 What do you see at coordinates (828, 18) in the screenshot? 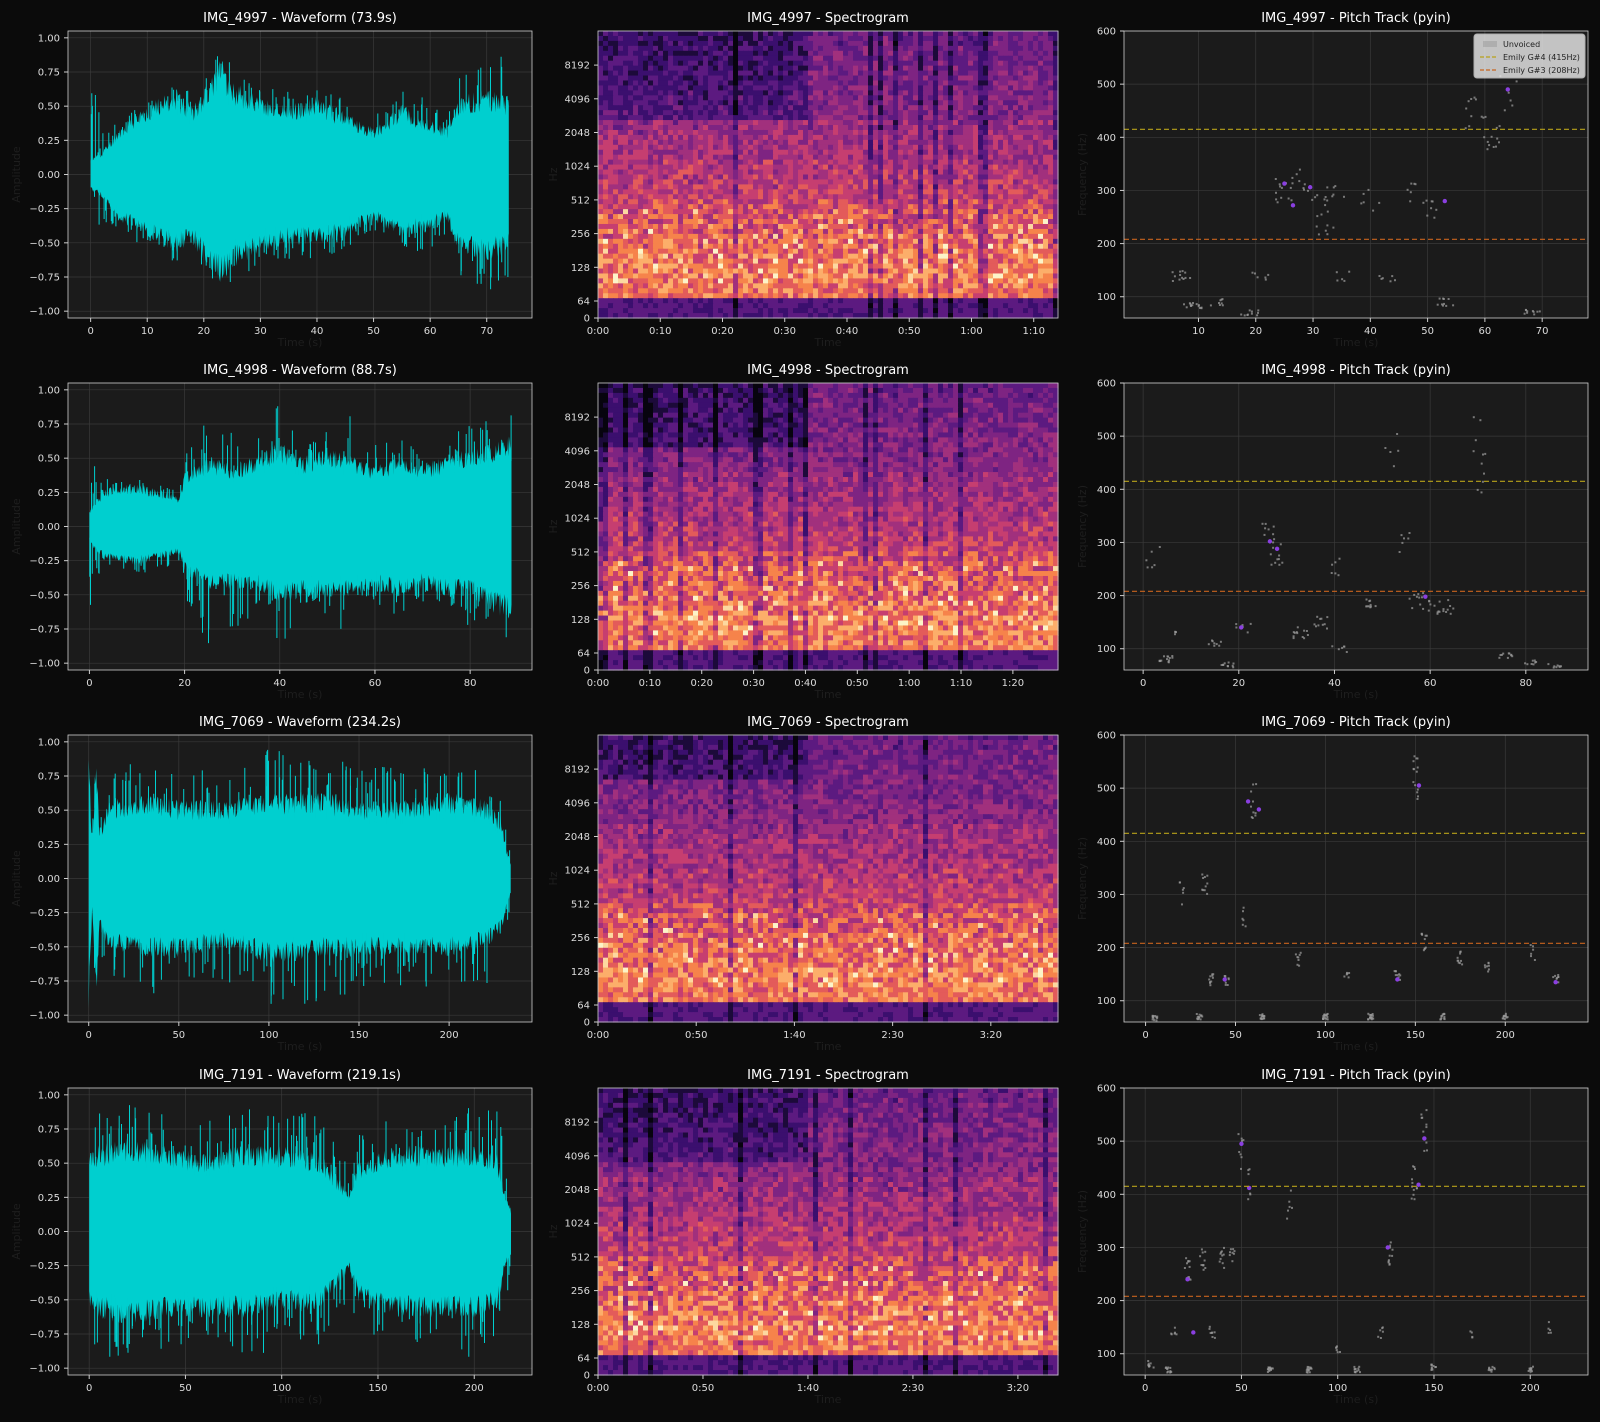
I see `subplot-title: IMG_4997 - Spectrogram` at bounding box center [828, 18].